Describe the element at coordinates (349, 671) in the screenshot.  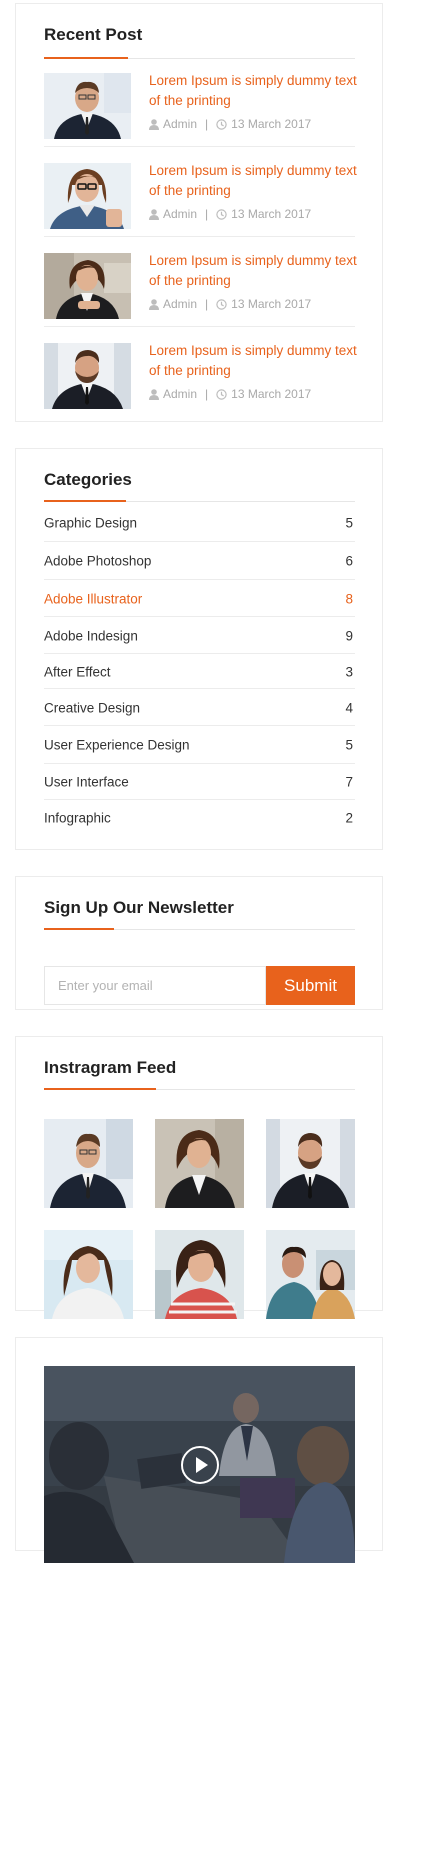
I see `category-count: 3` at that location.